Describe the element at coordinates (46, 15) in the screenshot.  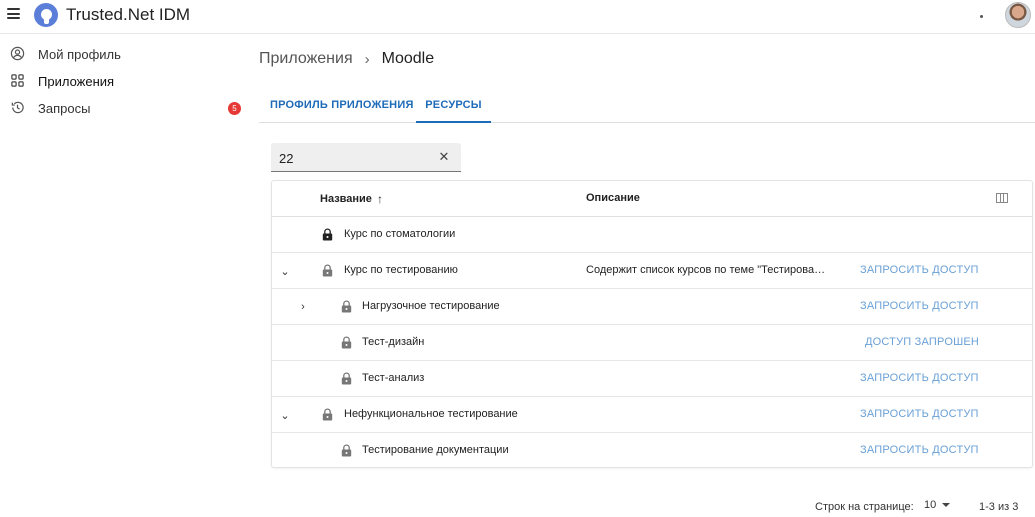
I see `app-logo` at that location.